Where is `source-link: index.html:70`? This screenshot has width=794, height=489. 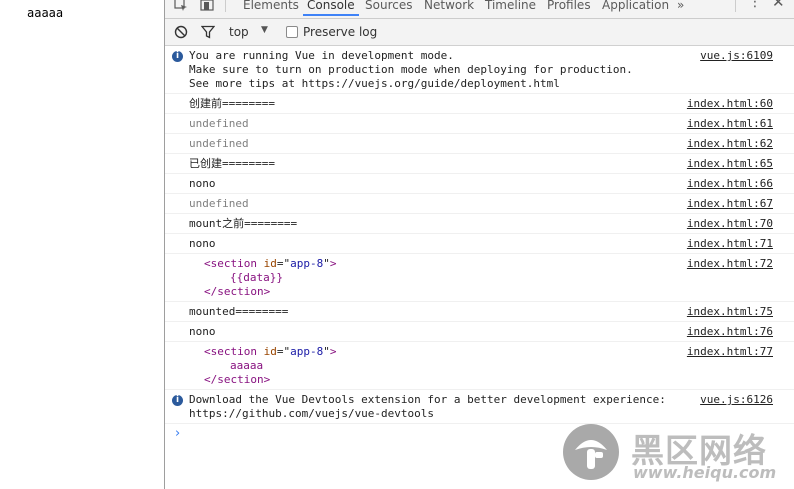
source-link: index.html:70 is located at coordinates (730, 224).